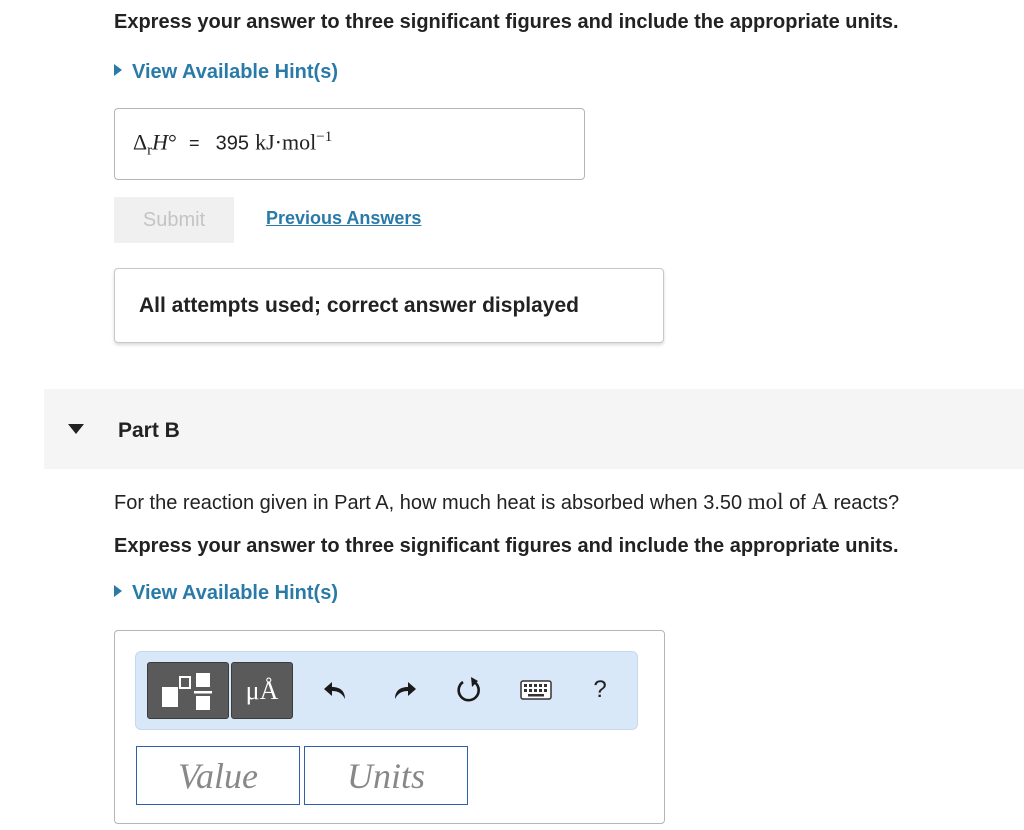 Image resolution: width=1024 pixels, height=830 pixels. I want to click on undo-icon, so click(334, 690).